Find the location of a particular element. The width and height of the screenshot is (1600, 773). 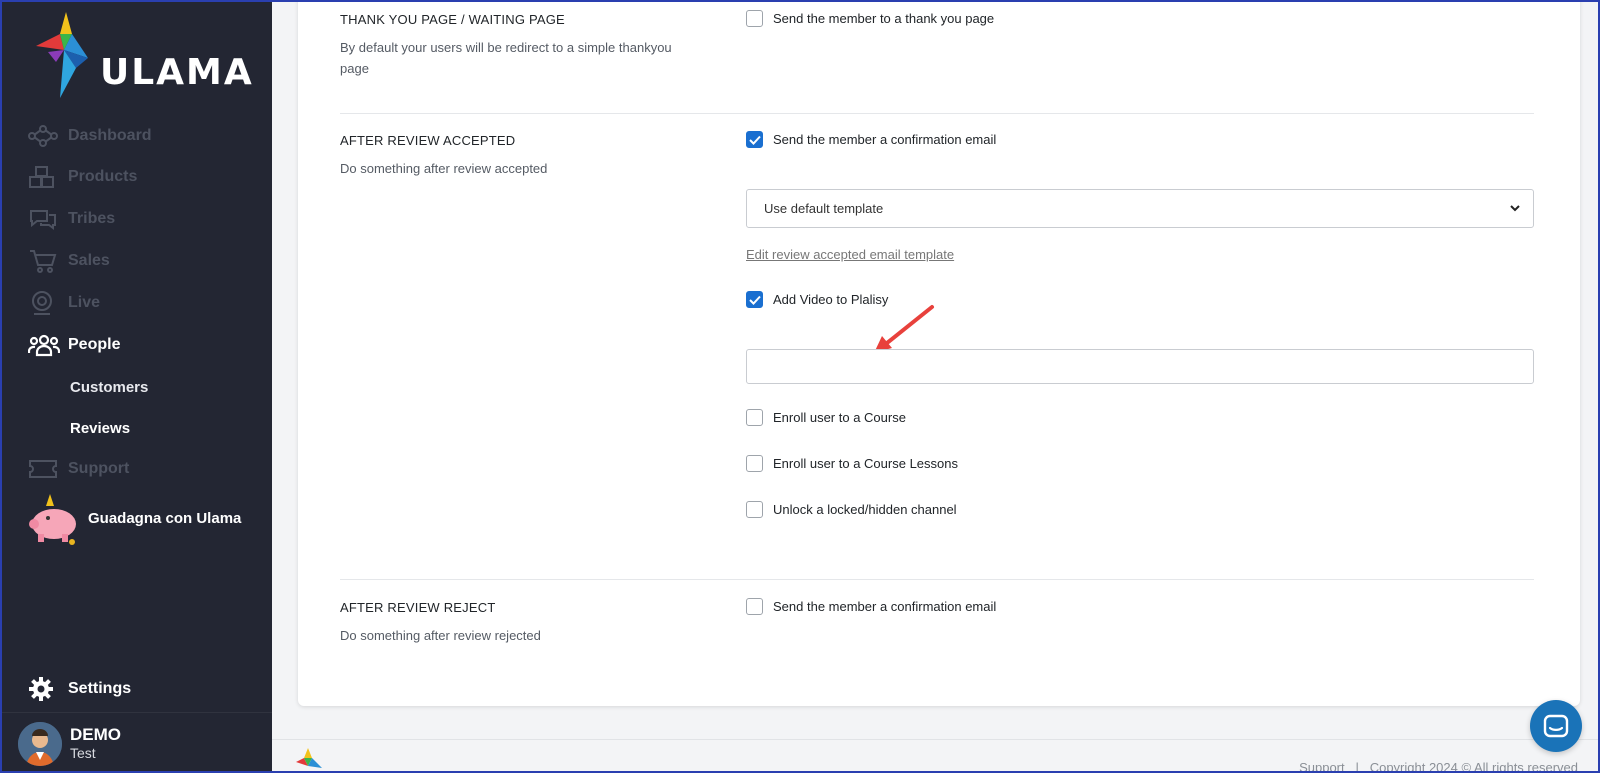

accepted-confirm-checkbox is located at coordinates (754, 139).